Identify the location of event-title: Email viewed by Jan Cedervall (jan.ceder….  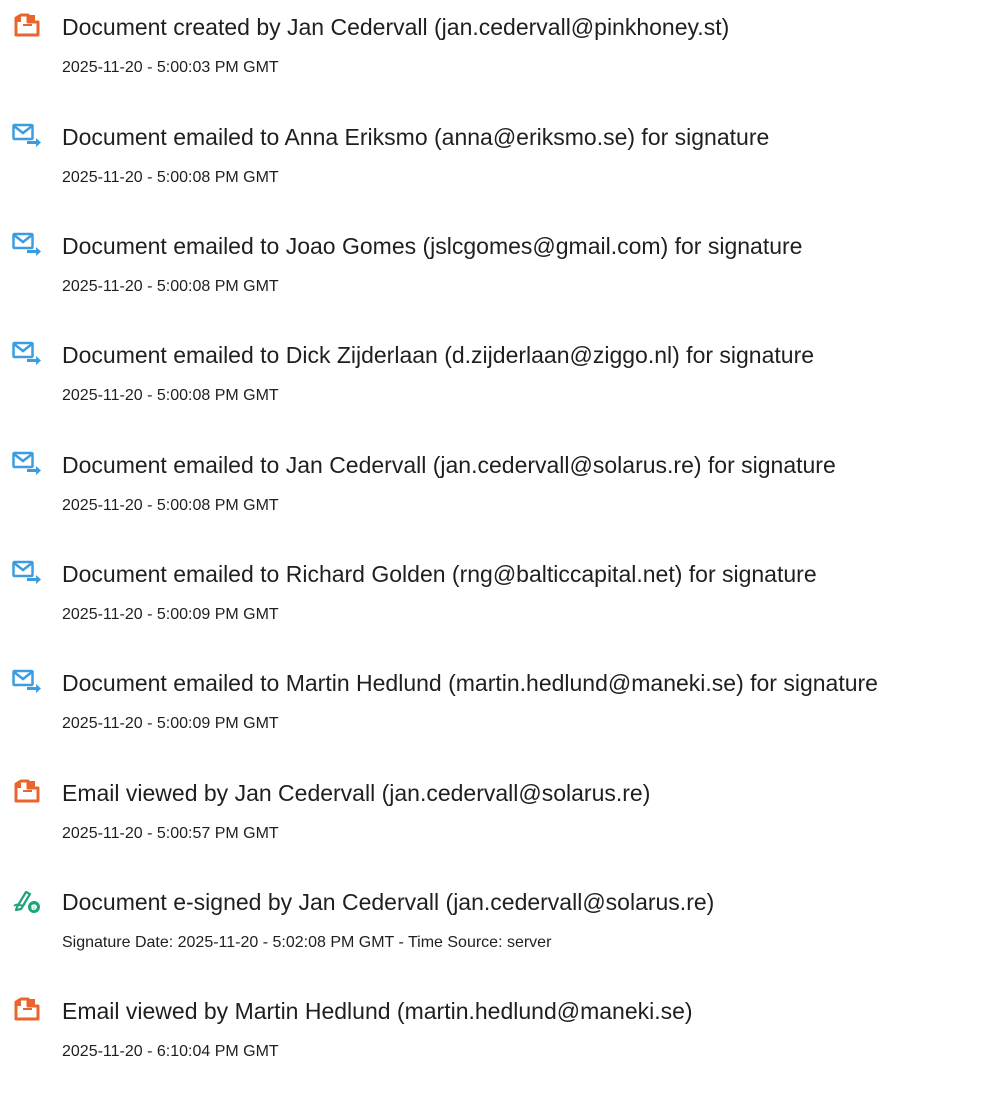
(356, 793).